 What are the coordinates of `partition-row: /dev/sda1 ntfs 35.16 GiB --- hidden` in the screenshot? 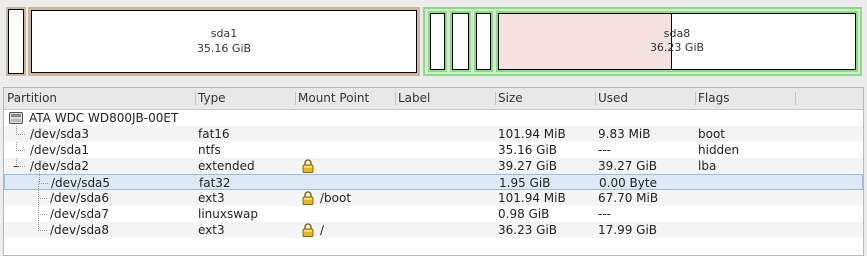 It's located at (433, 150).